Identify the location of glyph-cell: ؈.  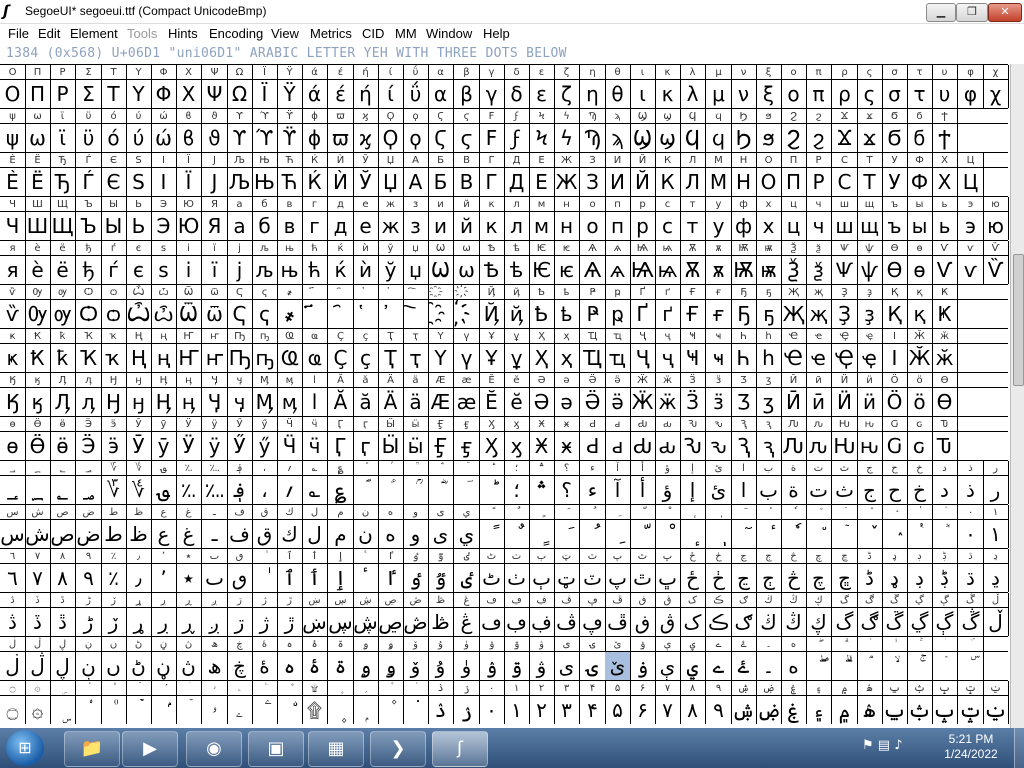
(164, 490).